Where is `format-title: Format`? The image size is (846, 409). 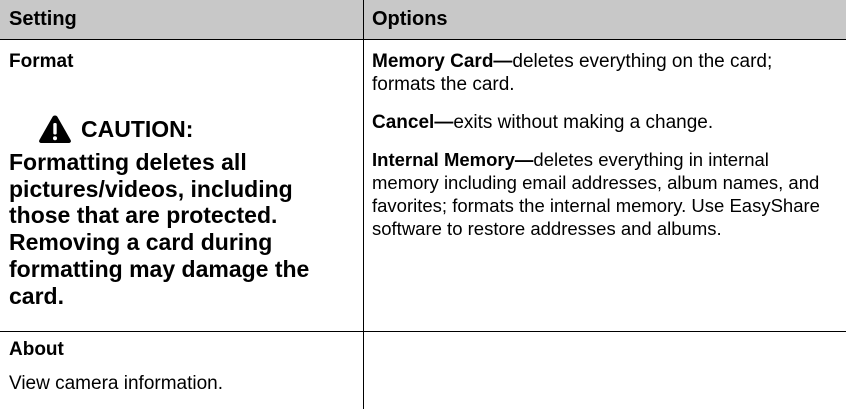 format-title: Format is located at coordinates (41, 61).